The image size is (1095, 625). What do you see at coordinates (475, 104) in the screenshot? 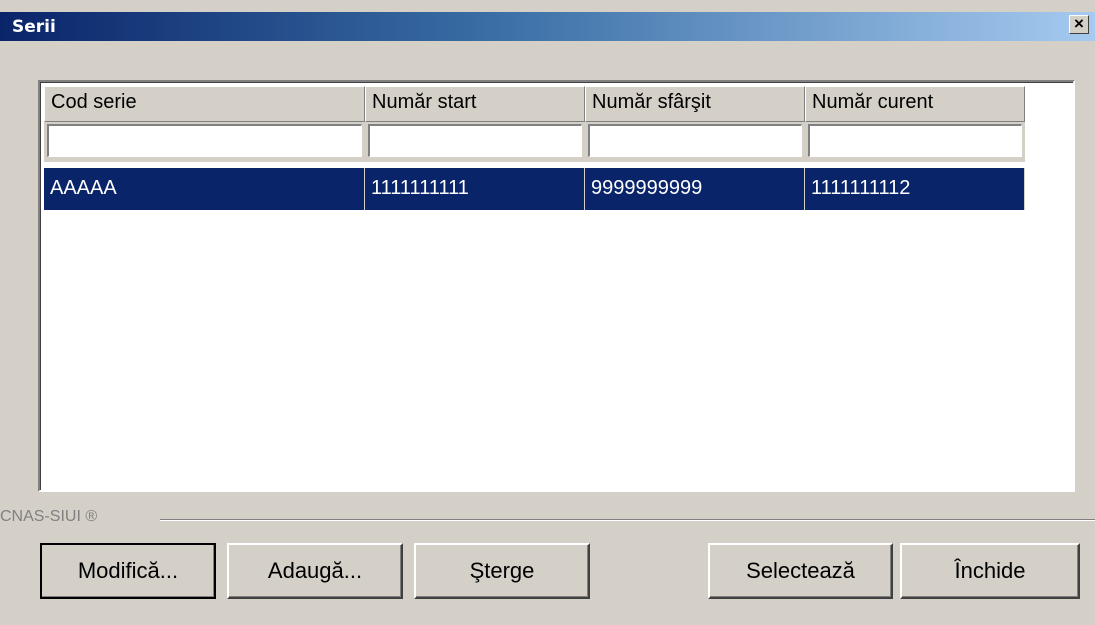
I see `column-header-numar-start: Număr start` at bounding box center [475, 104].